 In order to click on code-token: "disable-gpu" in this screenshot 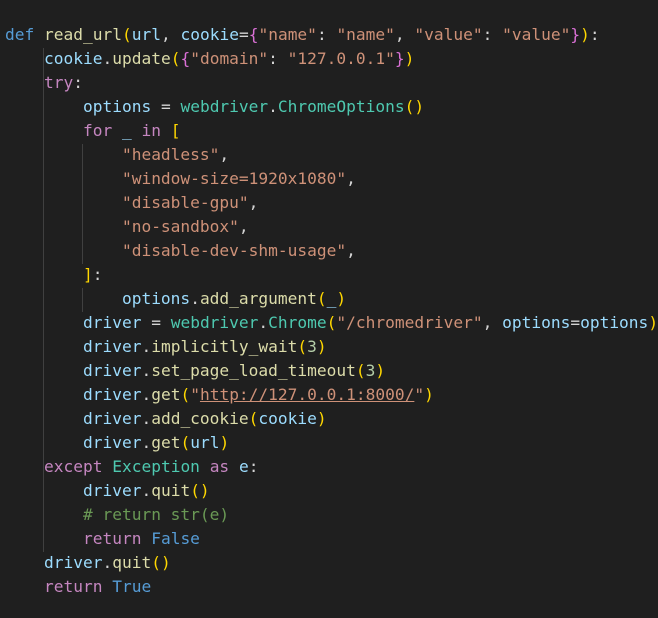, I will do `click(185, 202)`.